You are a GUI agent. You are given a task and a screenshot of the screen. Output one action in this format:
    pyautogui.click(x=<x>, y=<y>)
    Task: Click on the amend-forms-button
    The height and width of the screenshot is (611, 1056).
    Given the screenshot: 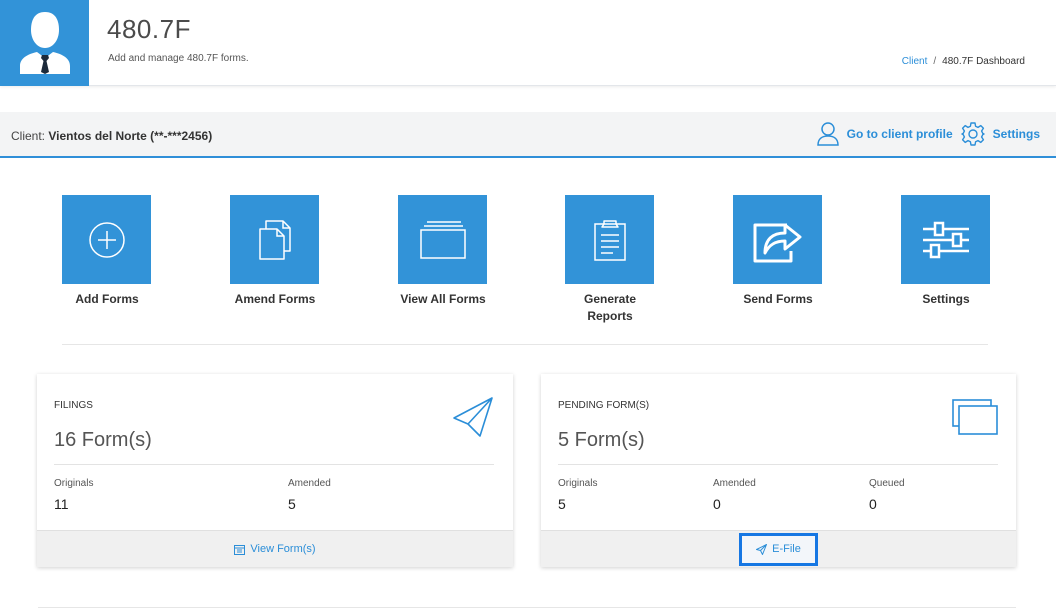 What is the action you would take?
    pyautogui.click(x=274, y=239)
    